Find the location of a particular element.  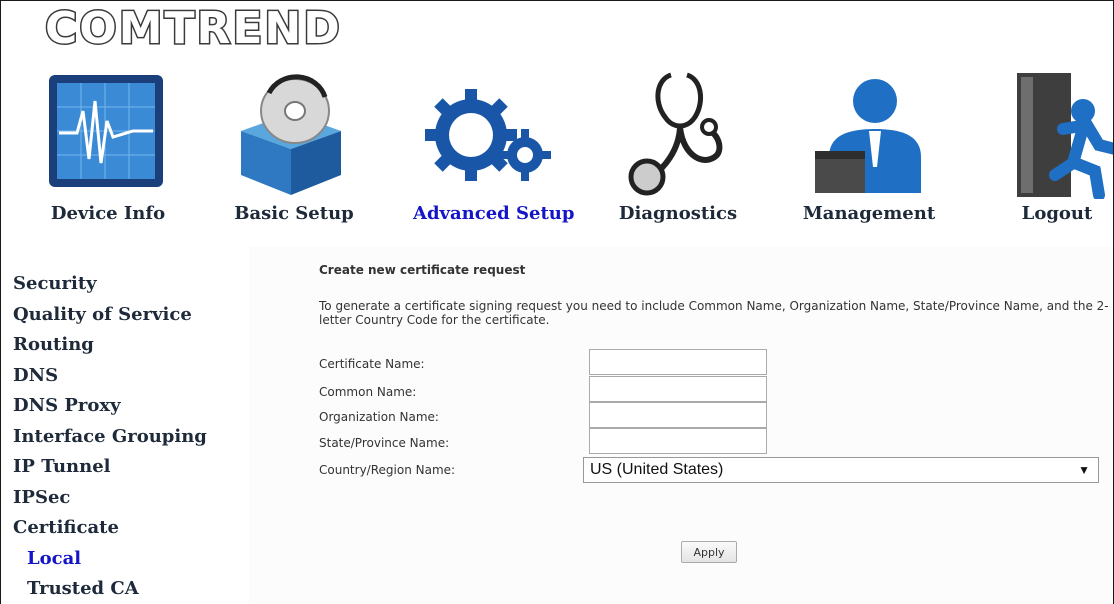

nav-device-info: Device Info is located at coordinates (108, 151).